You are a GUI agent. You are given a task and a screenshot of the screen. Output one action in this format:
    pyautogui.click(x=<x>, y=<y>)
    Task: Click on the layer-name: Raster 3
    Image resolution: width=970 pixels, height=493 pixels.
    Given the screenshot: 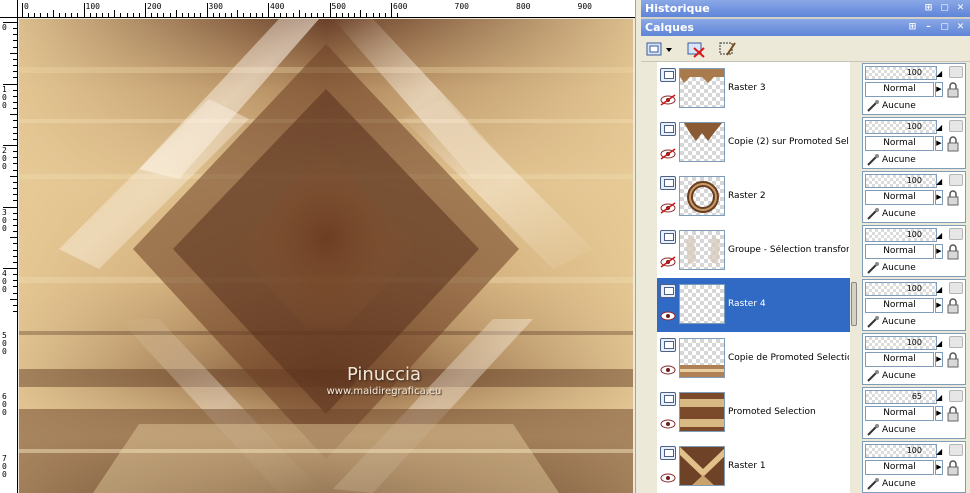 What is the action you would take?
    pyautogui.click(x=788, y=88)
    